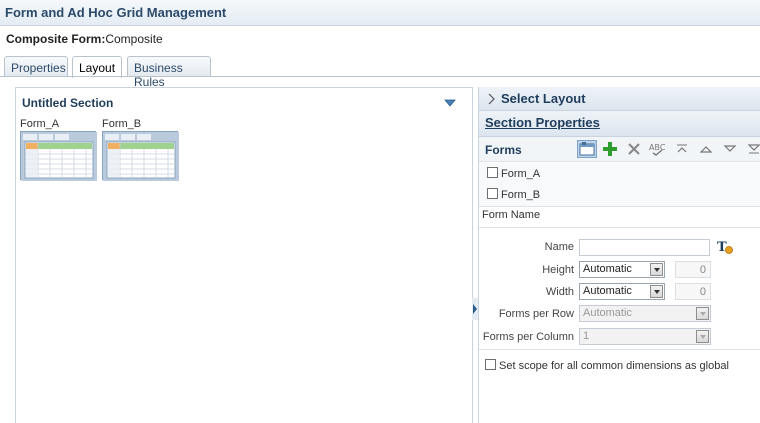  Describe the element at coordinates (610, 149) in the screenshot. I see `add-icon` at that location.